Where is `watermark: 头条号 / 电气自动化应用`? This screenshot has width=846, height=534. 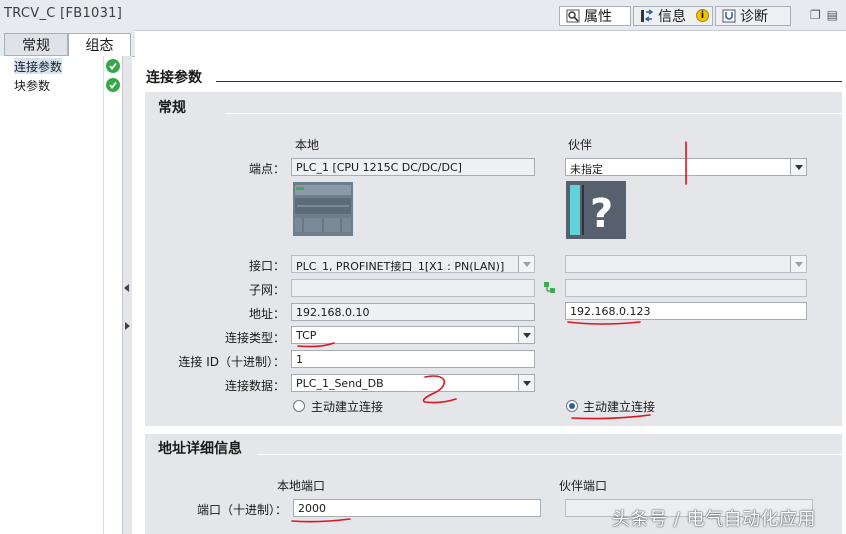
watermark: 头条号 / 电气自动化应用 is located at coordinates (714, 519).